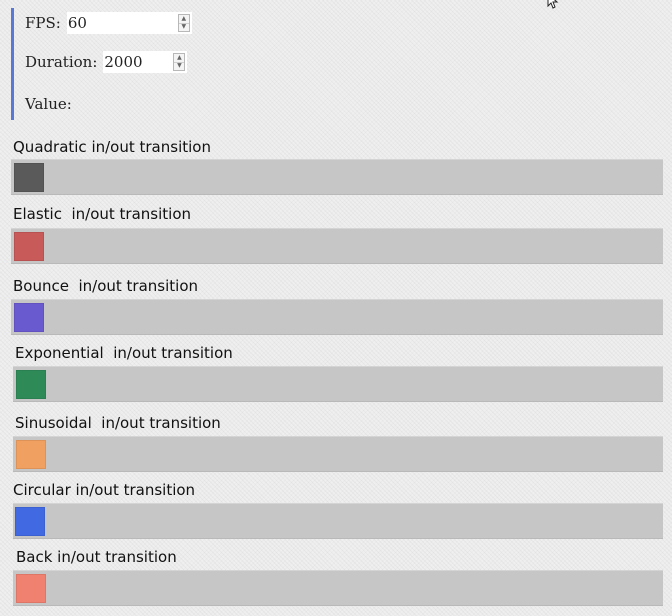 Image resolution: width=672 pixels, height=616 pixels. Describe the element at coordinates (184, 19) in the screenshot. I see `fps-increment-icon: ▲` at that location.